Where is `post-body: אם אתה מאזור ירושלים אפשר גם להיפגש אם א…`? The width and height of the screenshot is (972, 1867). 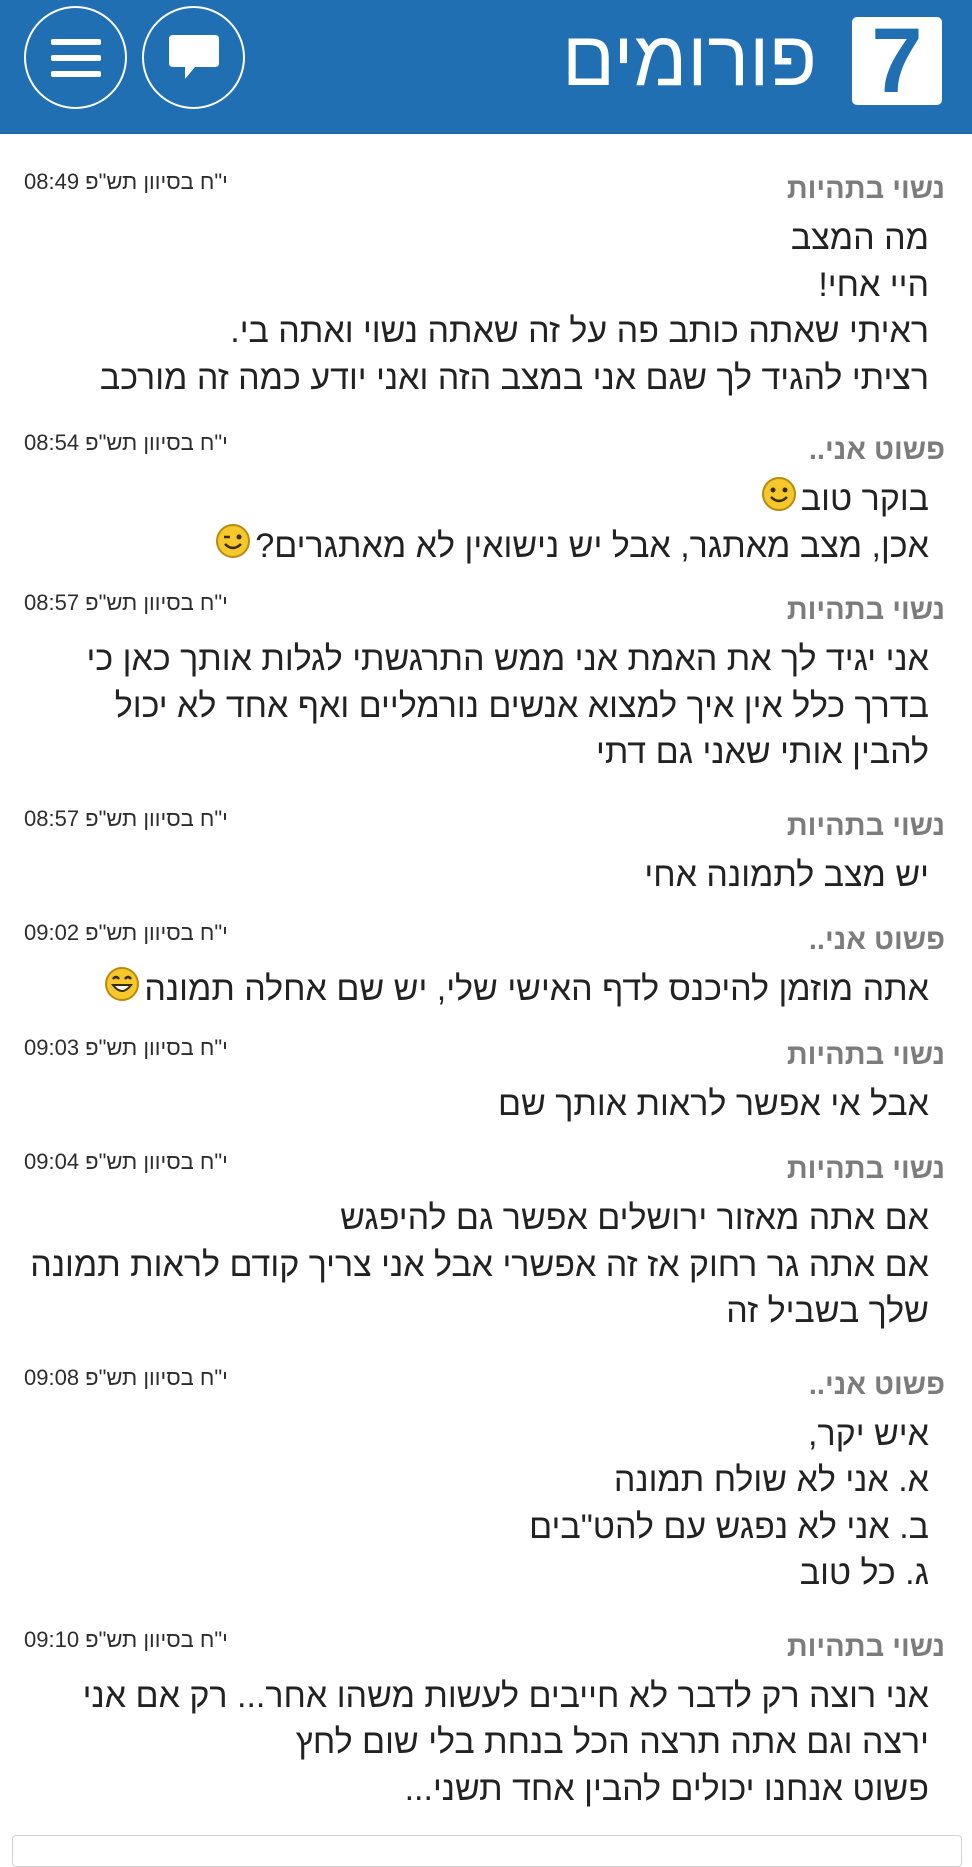
post-body: אם אתה מאזור ירושלים אפשר גם להיפגש אם א… is located at coordinates (486, 1265).